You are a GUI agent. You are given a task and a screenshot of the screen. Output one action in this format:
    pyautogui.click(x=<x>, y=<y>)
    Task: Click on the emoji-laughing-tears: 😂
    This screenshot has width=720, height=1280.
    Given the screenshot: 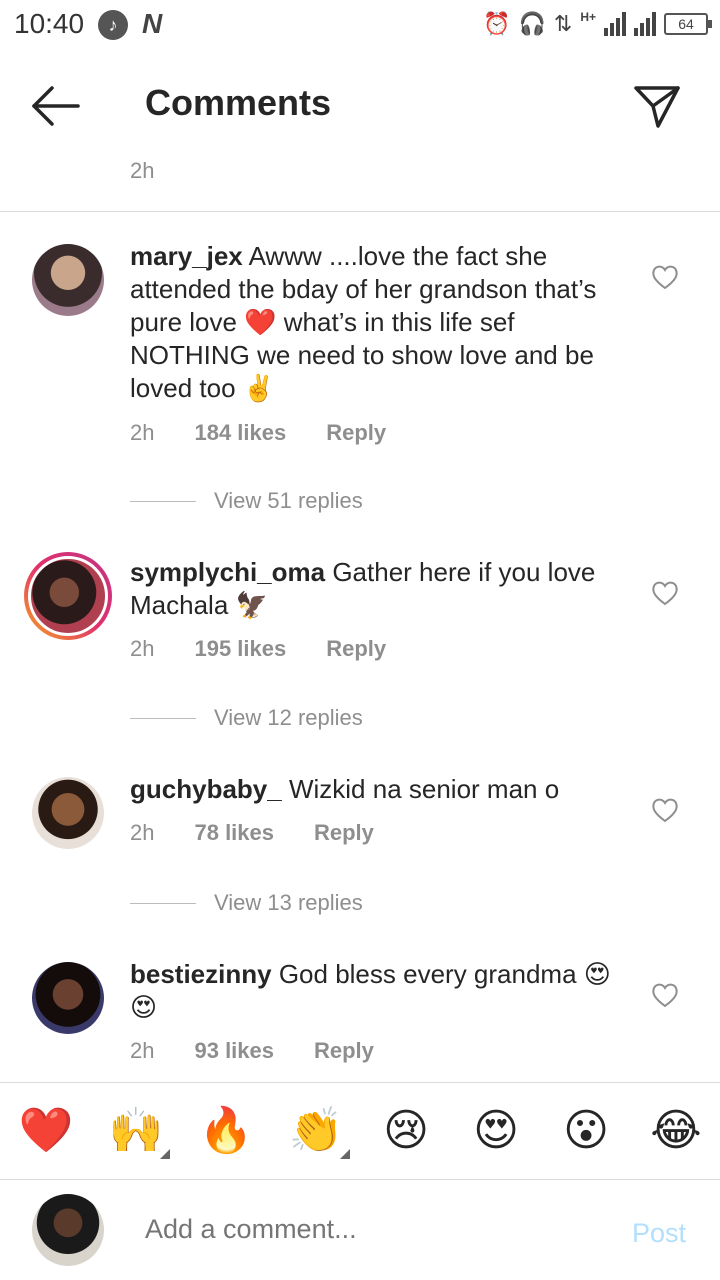 What is the action you would take?
    pyautogui.click(x=676, y=1131)
    